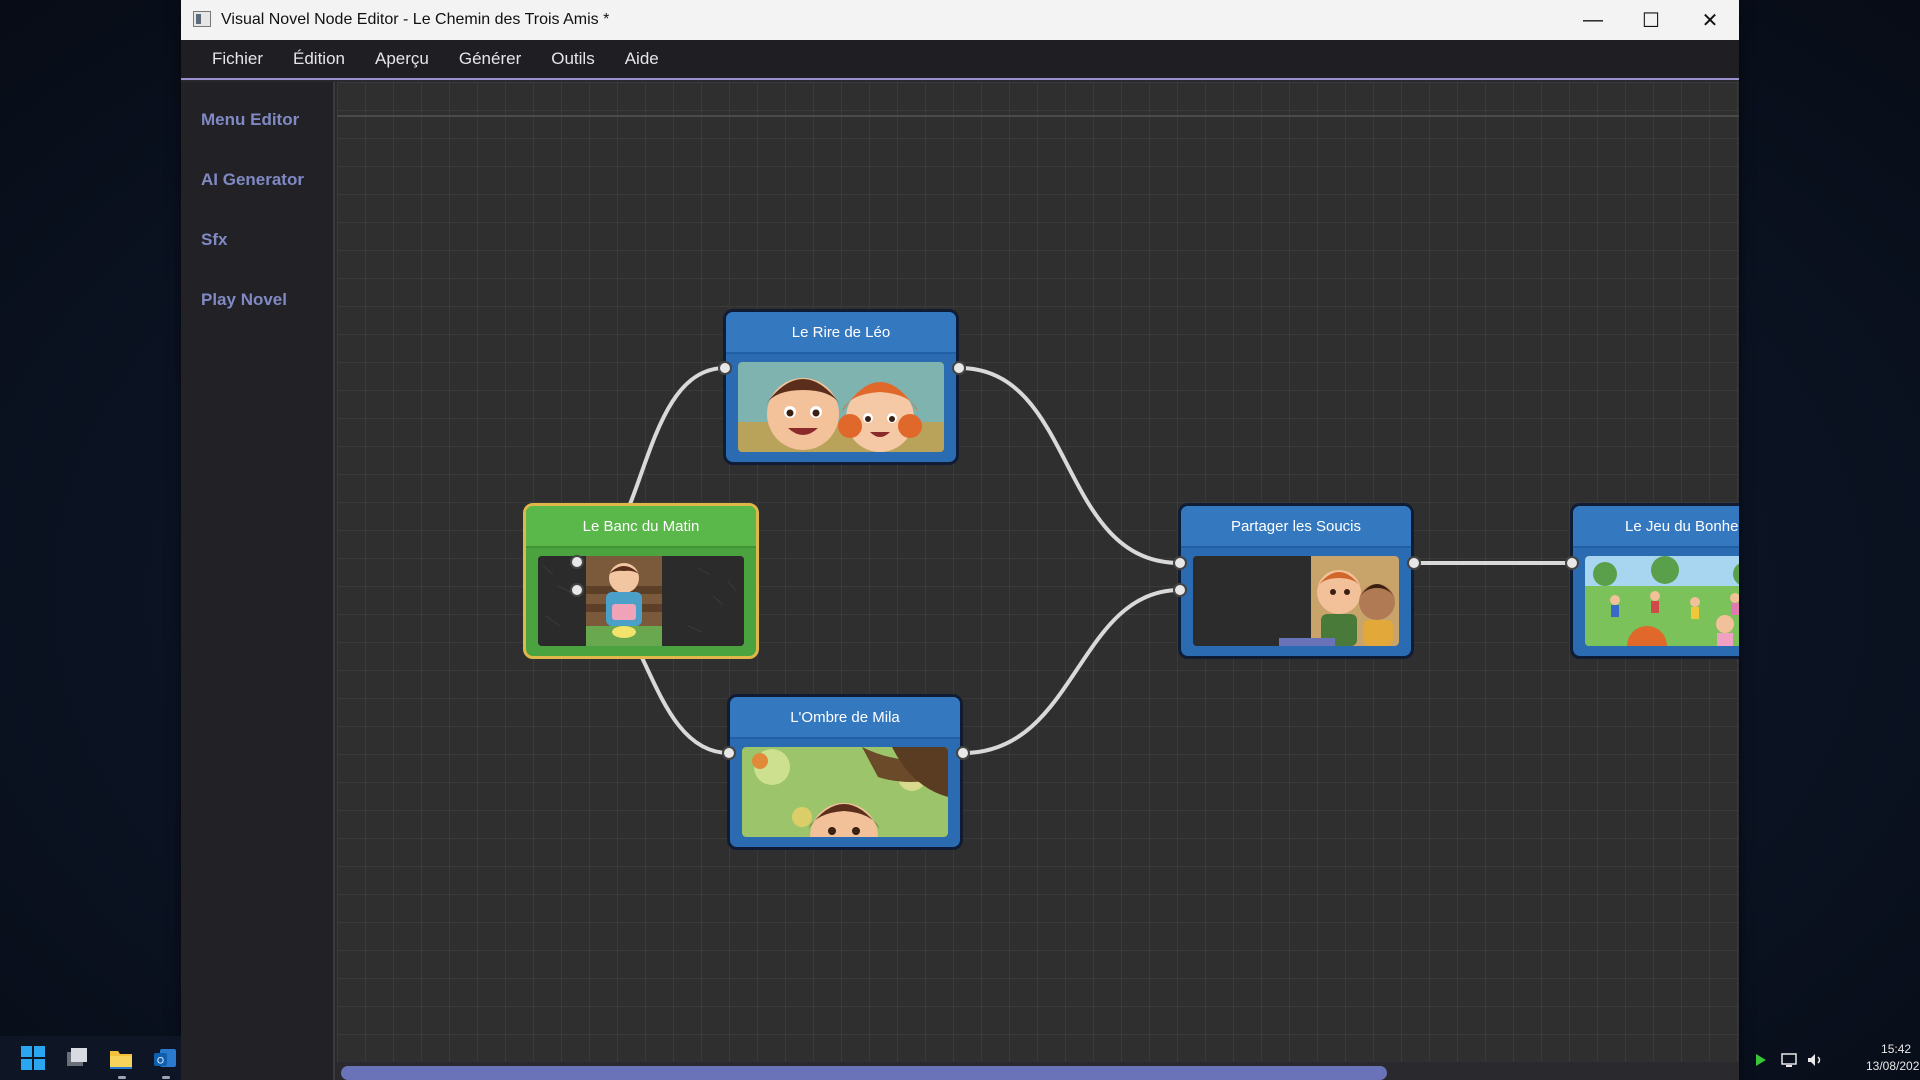 The height and width of the screenshot is (1080, 1920). I want to click on input-port-jeu, so click(1572, 563).